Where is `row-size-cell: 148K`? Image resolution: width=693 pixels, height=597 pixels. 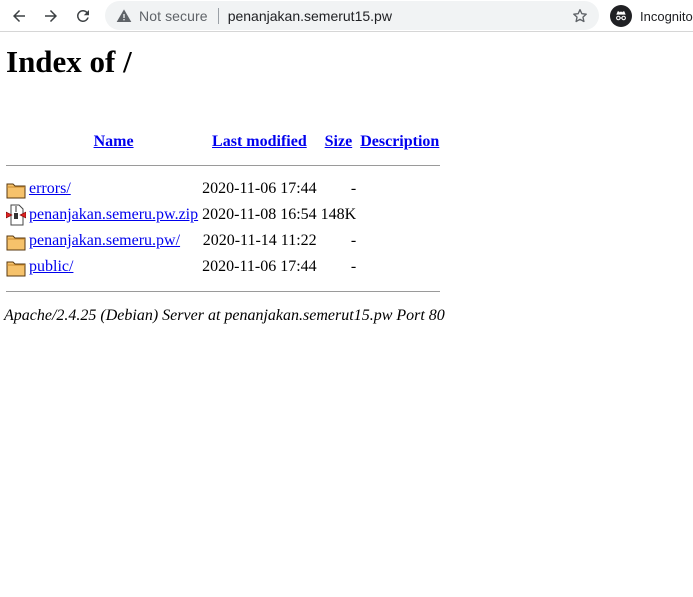
row-size-cell: 148K is located at coordinates (338, 214).